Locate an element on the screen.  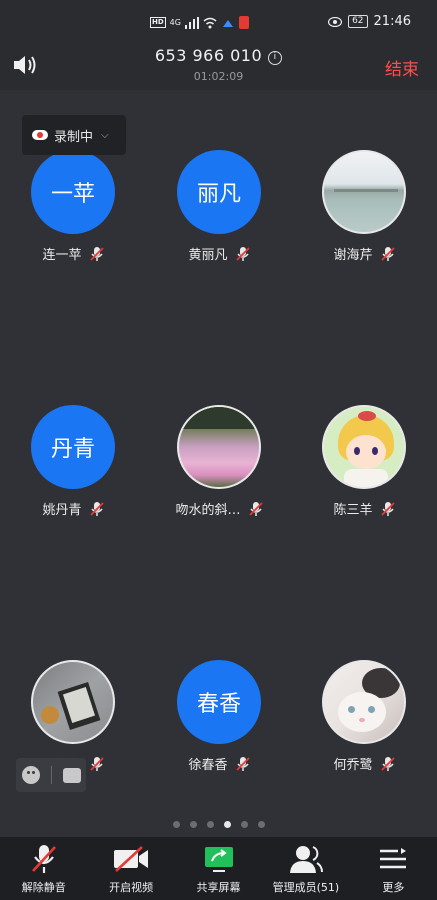
participant-tile: 陈三羊 is located at coordinates (364, 461).